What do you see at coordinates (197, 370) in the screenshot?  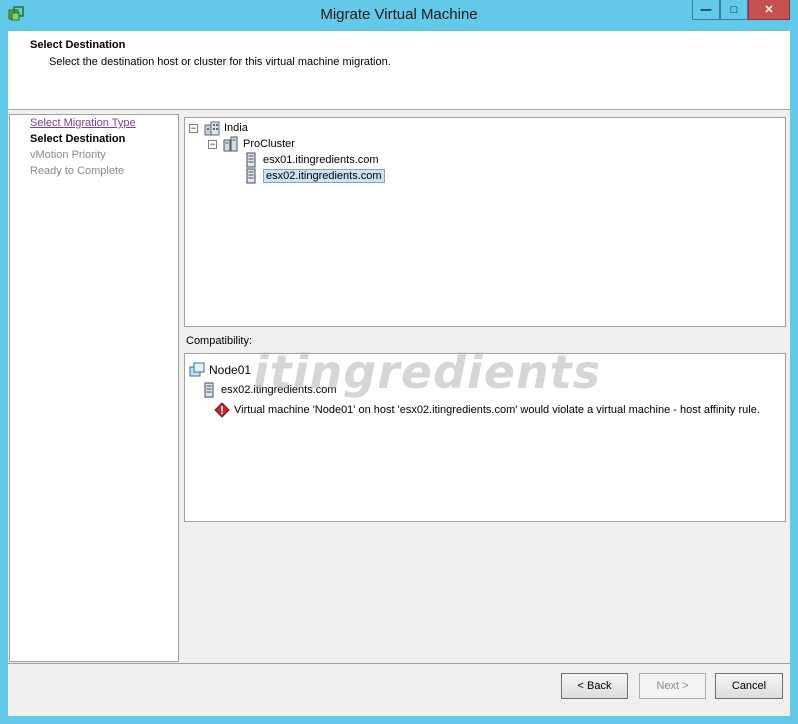 I see `vm-icon` at bounding box center [197, 370].